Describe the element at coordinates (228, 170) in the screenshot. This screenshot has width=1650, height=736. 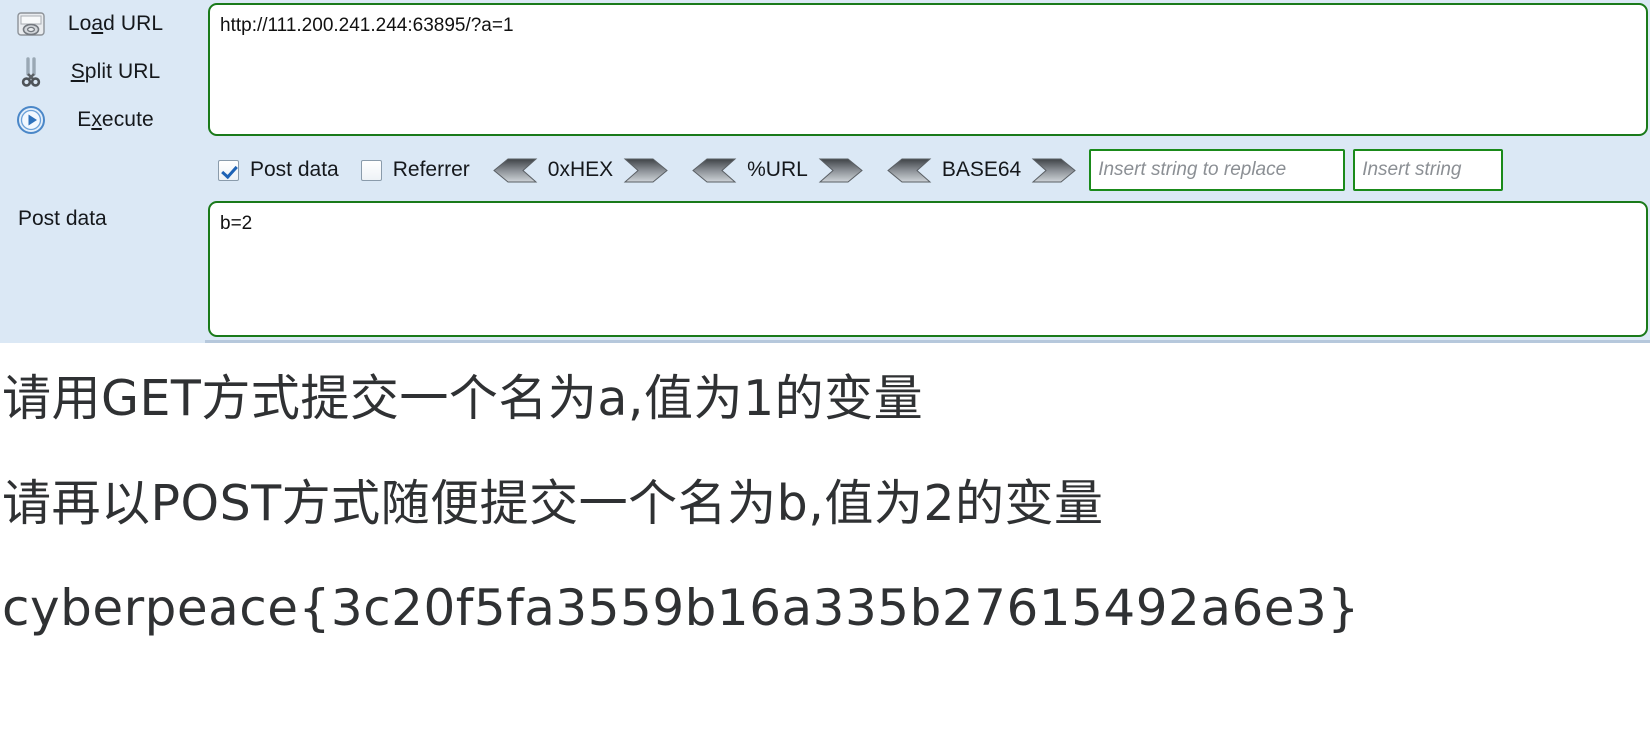
I see `checkbox-box-post-data` at that location.